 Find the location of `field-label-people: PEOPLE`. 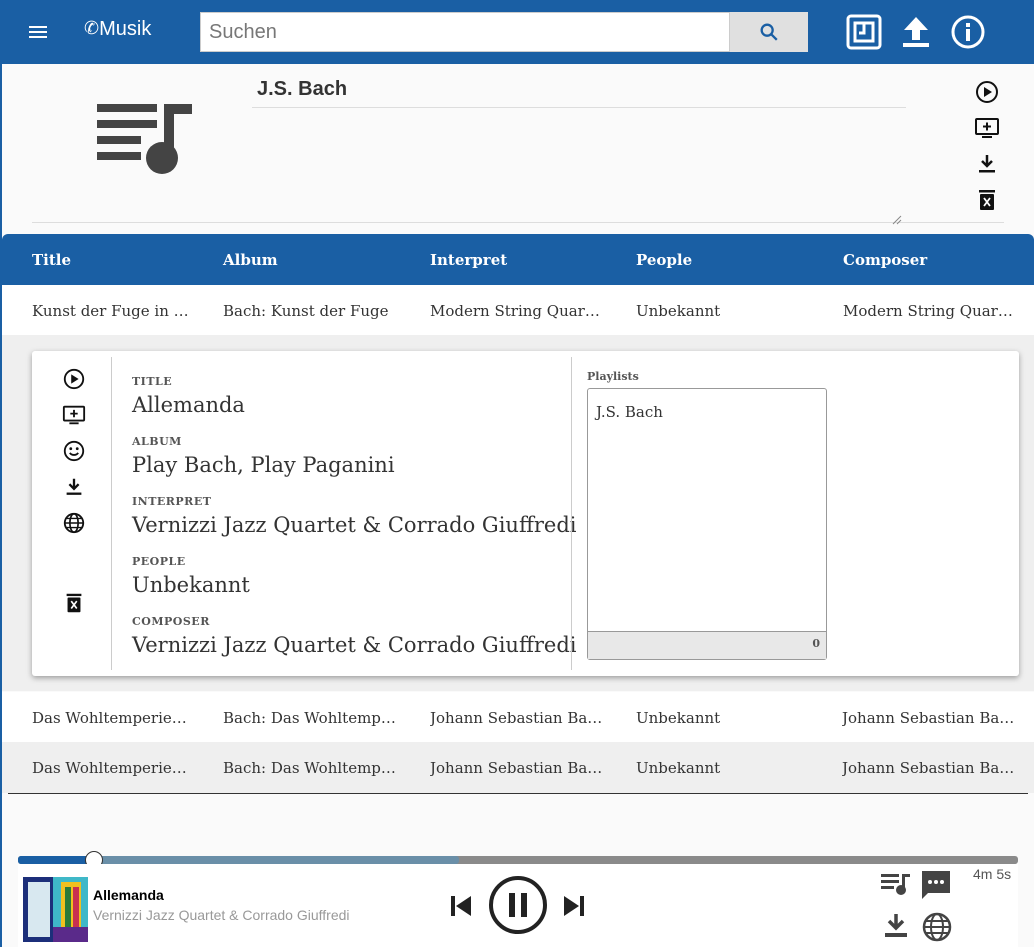

field-label-people: PEOPLE is located at coordinates (159, 561).